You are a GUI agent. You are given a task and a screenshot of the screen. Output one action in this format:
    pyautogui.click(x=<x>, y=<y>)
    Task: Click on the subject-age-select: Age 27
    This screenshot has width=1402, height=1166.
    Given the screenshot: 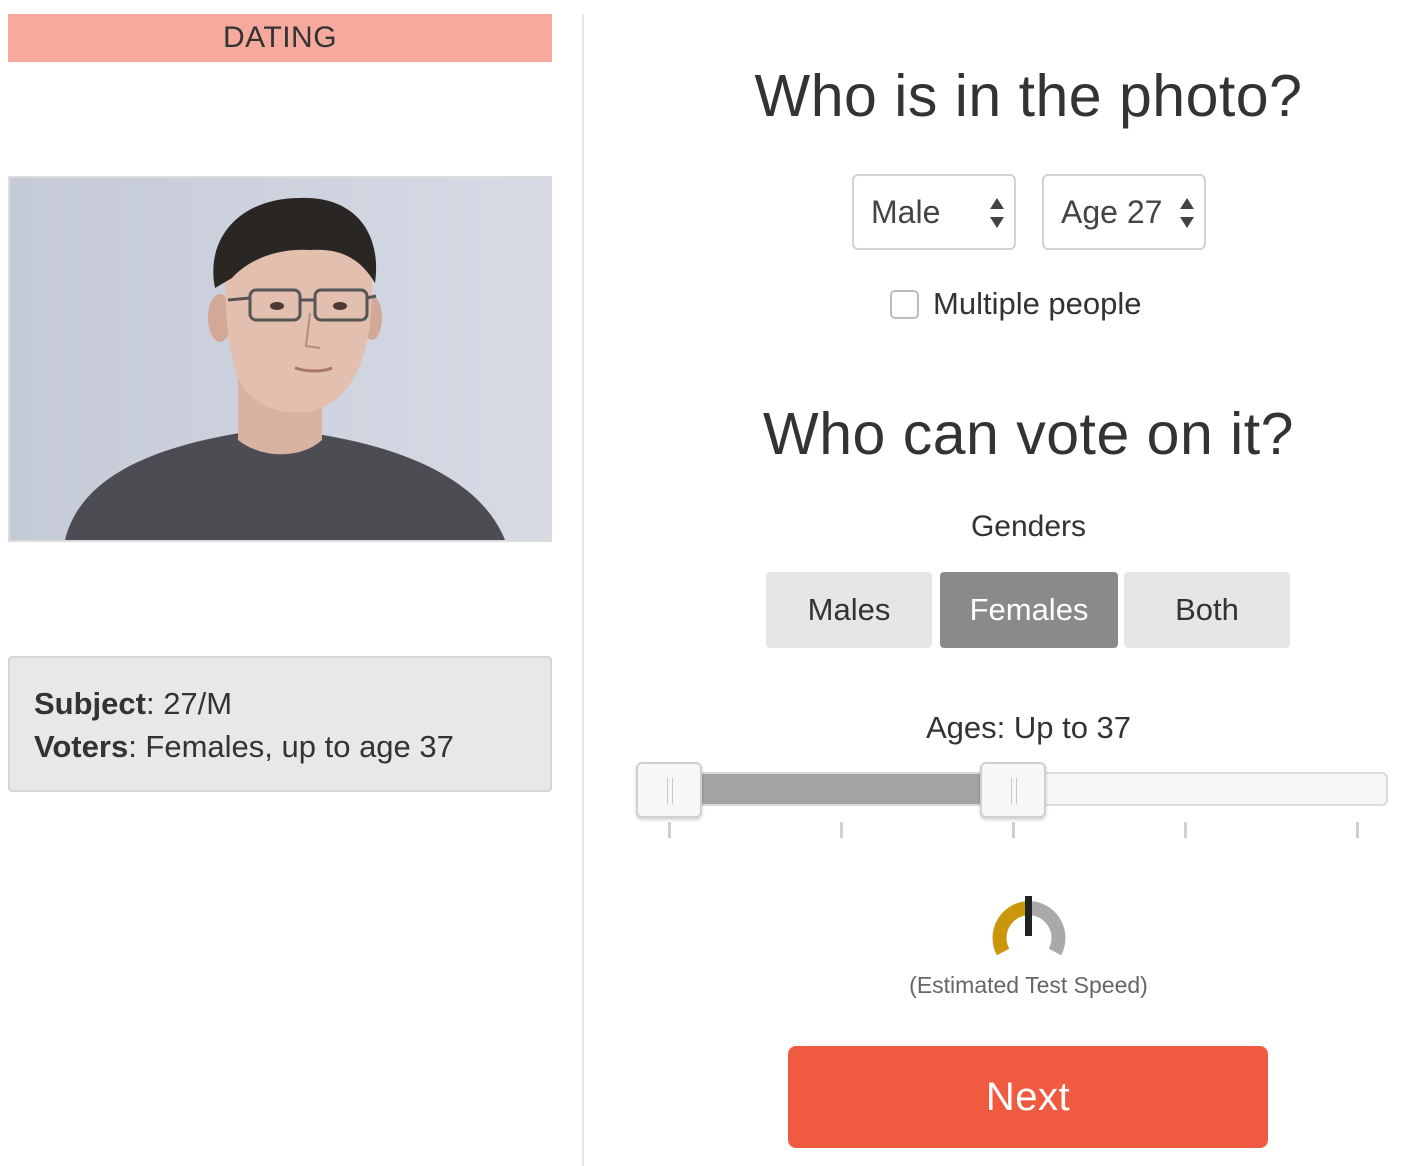 What is the action you would take?
    pyautogui.click(x=1124, y=212)
    